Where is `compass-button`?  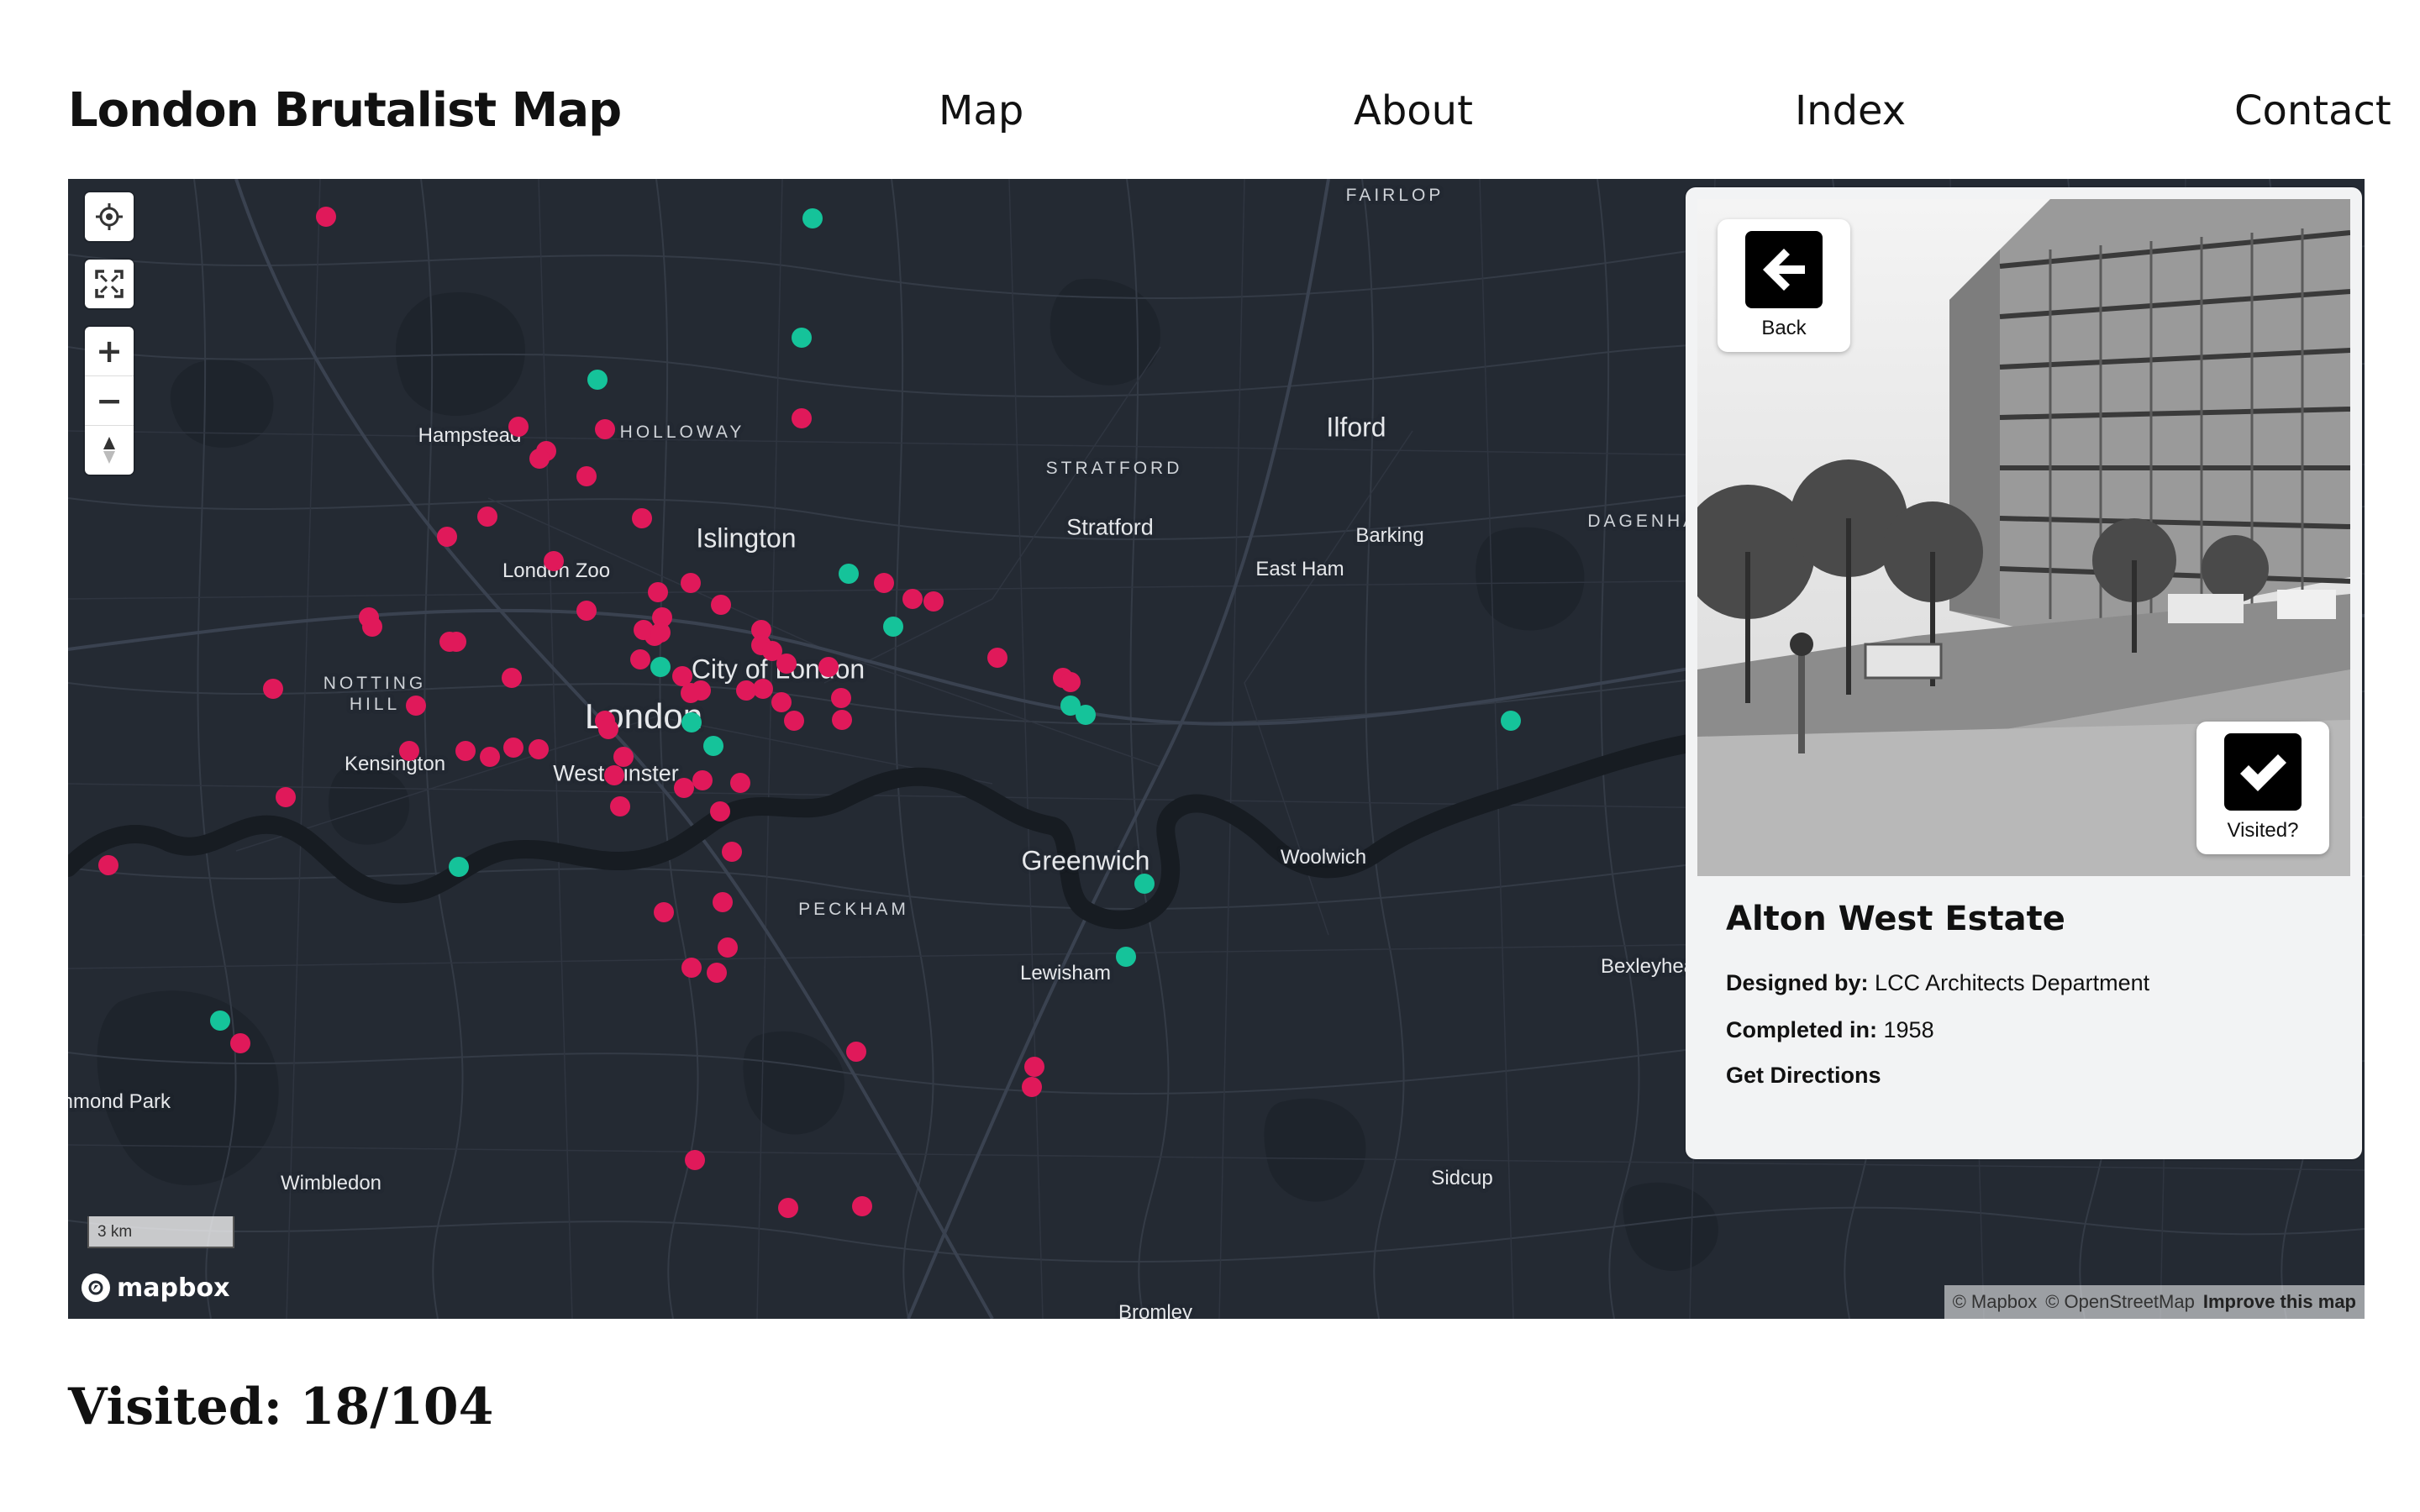
compass-button is located at coordinates (109, 450).